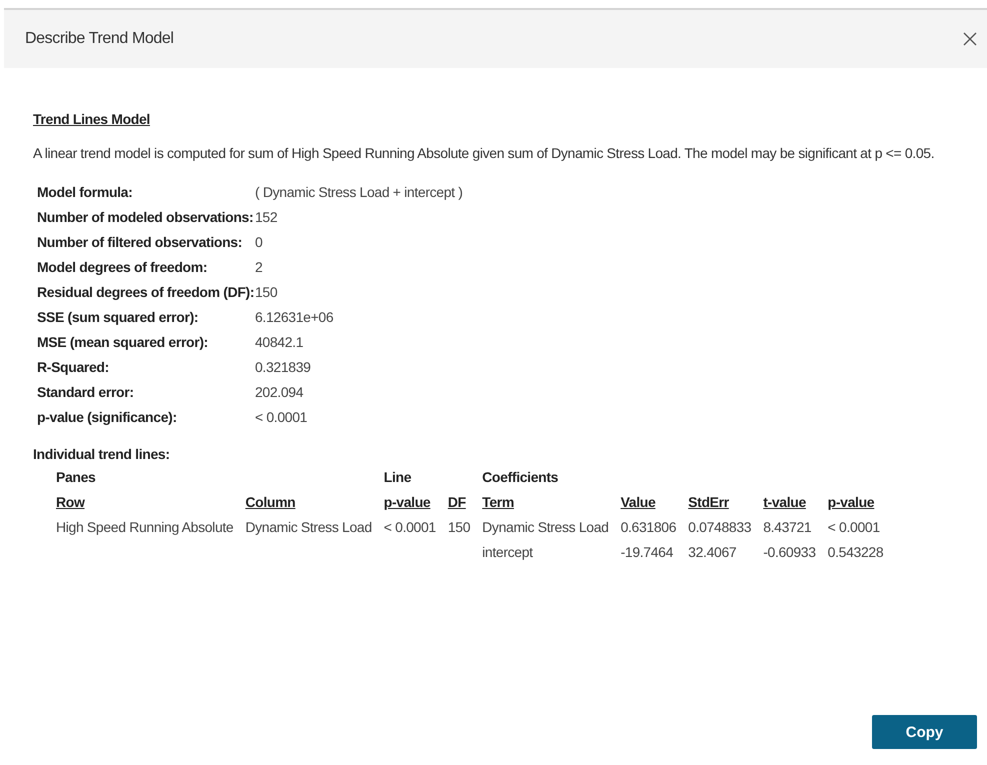 Image resolution: width=987 pixels, height=765 pixels. What do you see at coordinates (99, 39) in the screenshot?
I see `dialog-title: Describe Trend Model` at bounding box center [99, 39].